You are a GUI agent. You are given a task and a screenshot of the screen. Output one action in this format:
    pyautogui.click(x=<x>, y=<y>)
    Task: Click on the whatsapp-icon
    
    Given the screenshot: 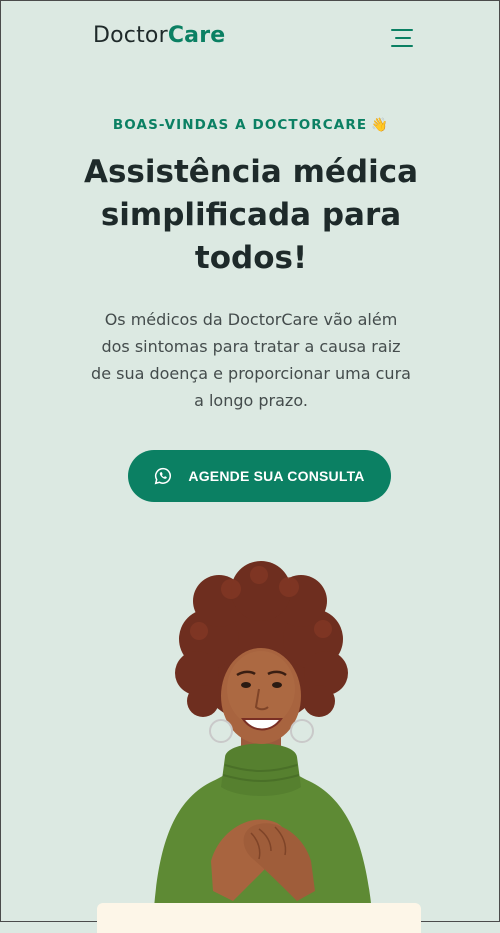 What is the action you would take?
    pyautogui.click(x=163, y=476)
    